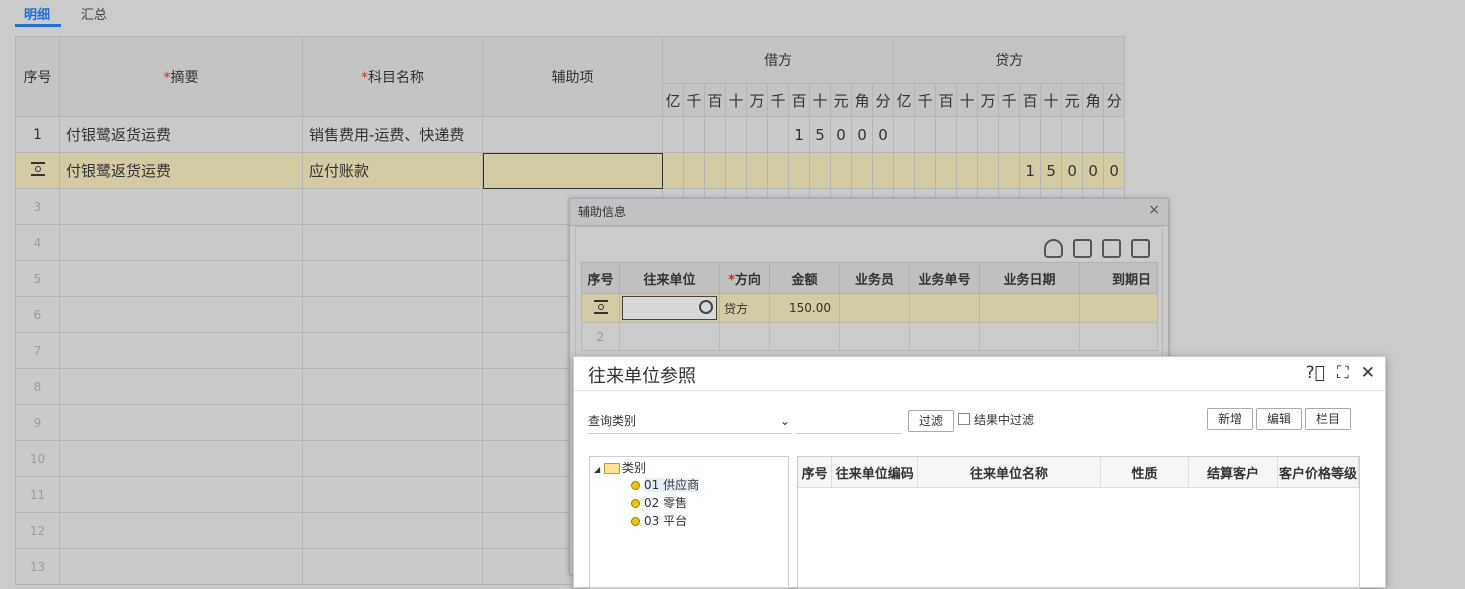 This screenshot has height=589, width=1465. What do you see at coordinates (620, 467) in the screenshot?
I see `tree-root: ◢ 类别` at bounding box center [620, 467].